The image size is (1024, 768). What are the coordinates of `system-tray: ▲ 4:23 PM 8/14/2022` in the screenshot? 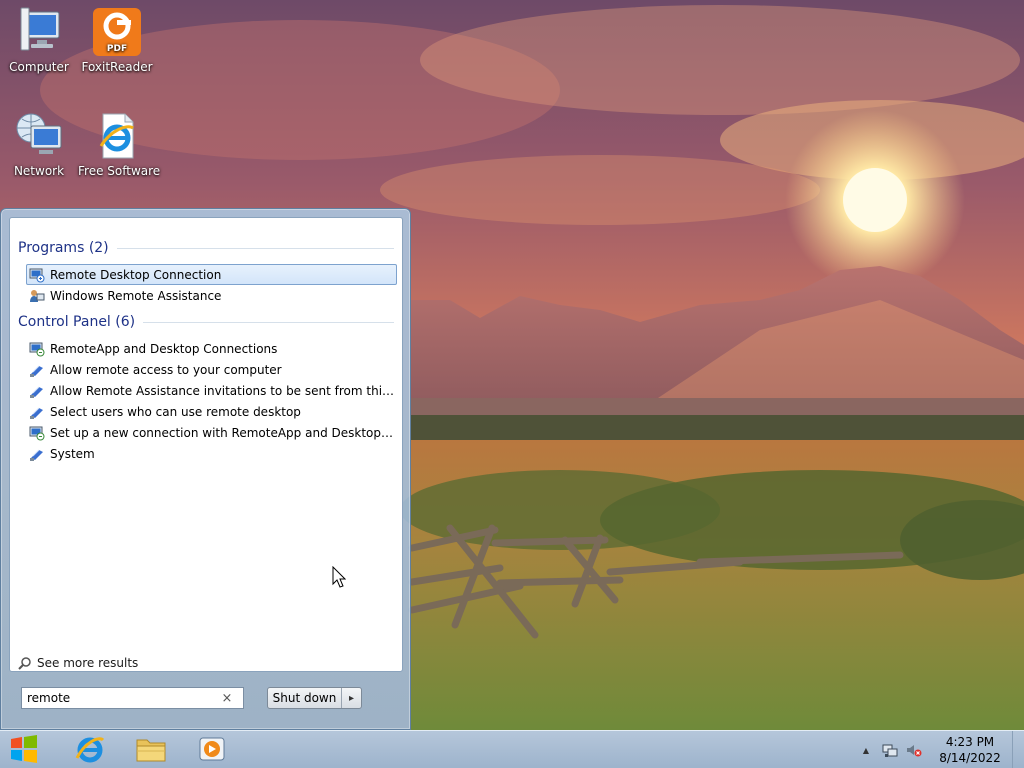 It's located at (939, 749).